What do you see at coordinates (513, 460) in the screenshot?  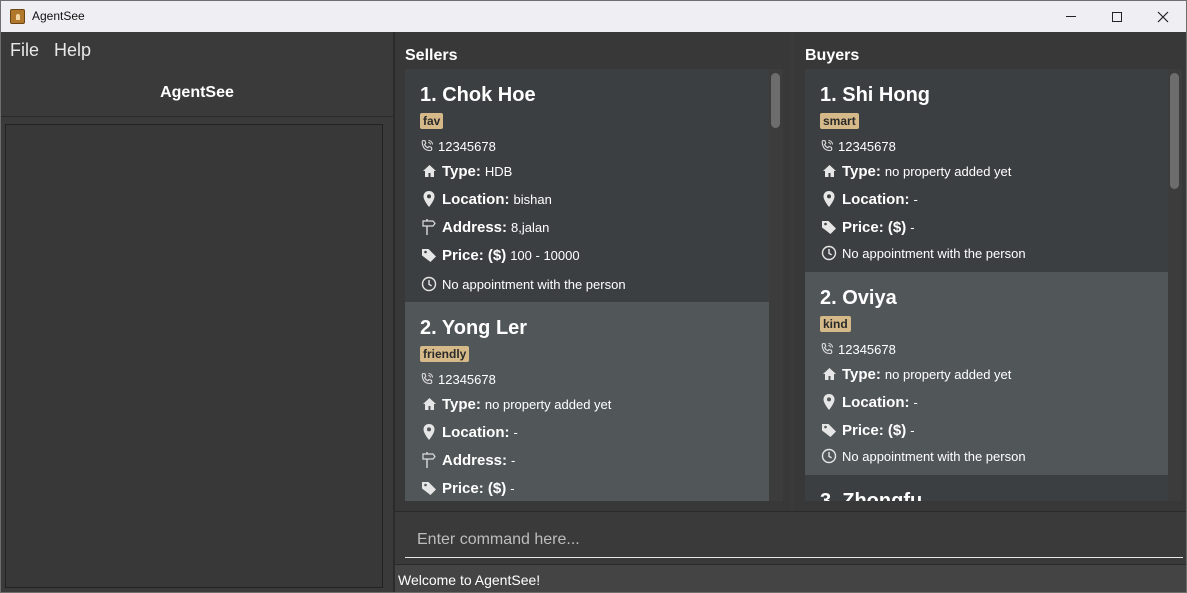 I see `address-value: -` at bounding box center [513, 460].